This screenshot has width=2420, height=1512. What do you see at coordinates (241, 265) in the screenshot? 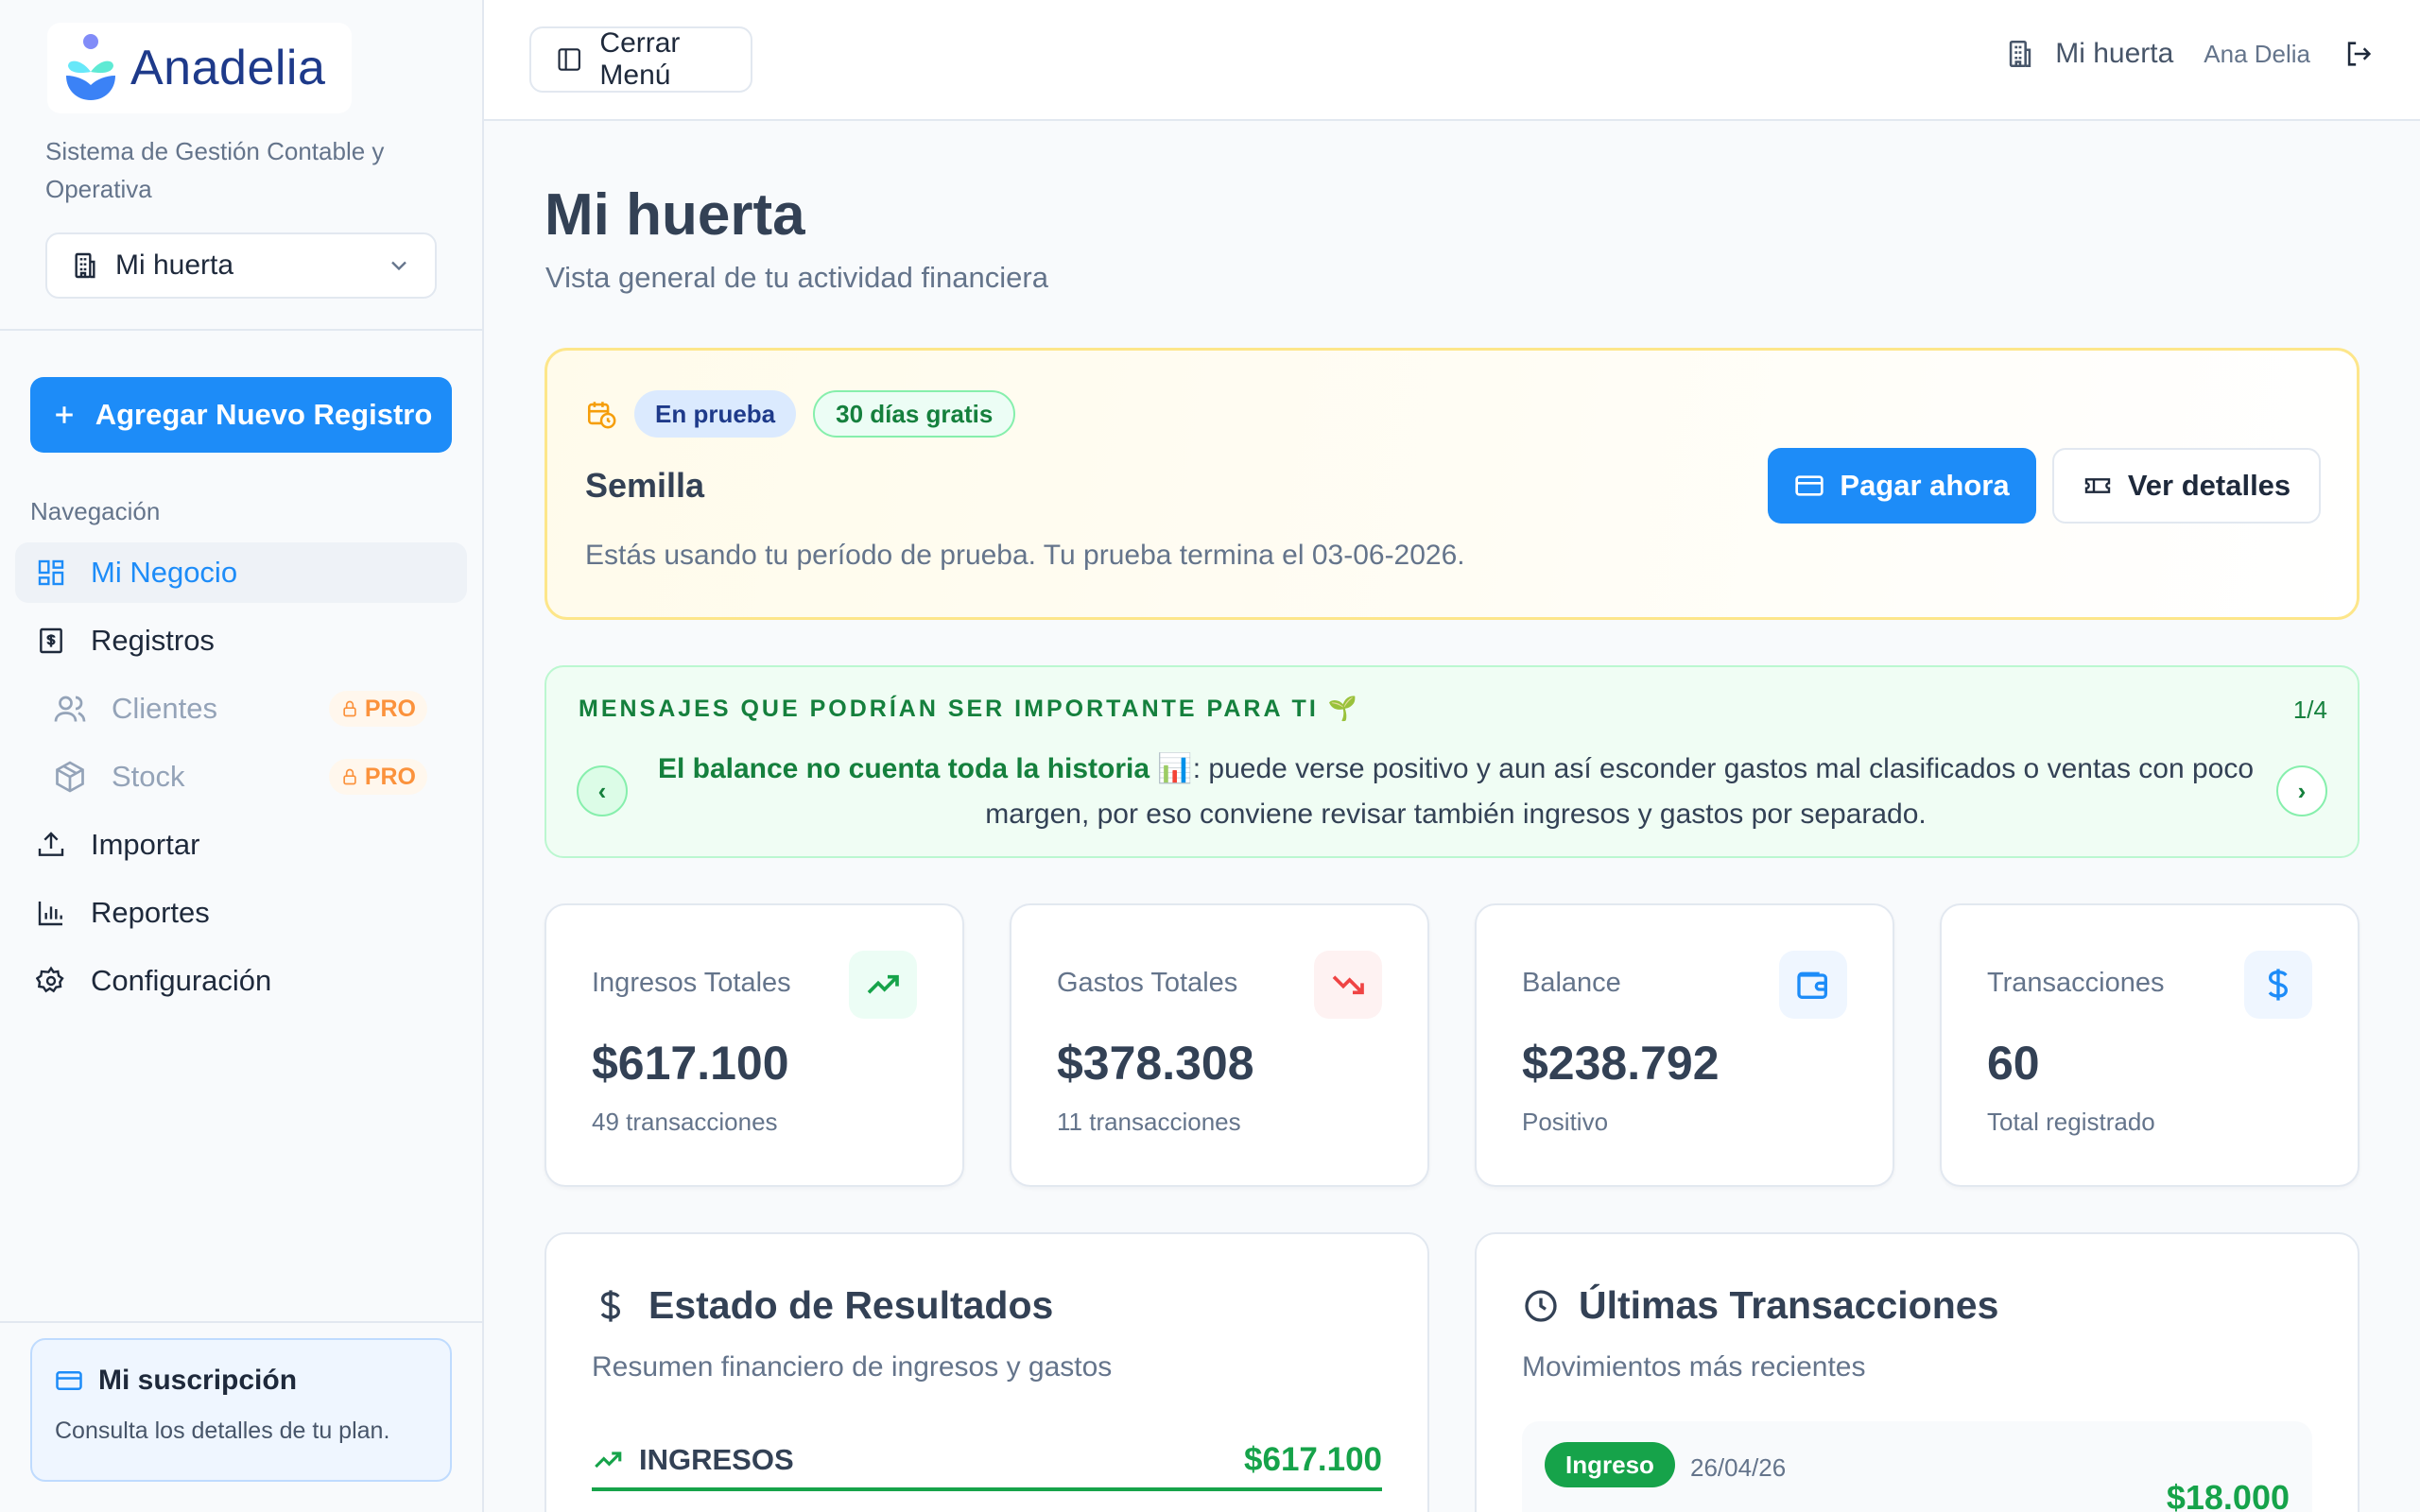
I see `organization-select: Mi huerta` at bounding box center [241, 265].